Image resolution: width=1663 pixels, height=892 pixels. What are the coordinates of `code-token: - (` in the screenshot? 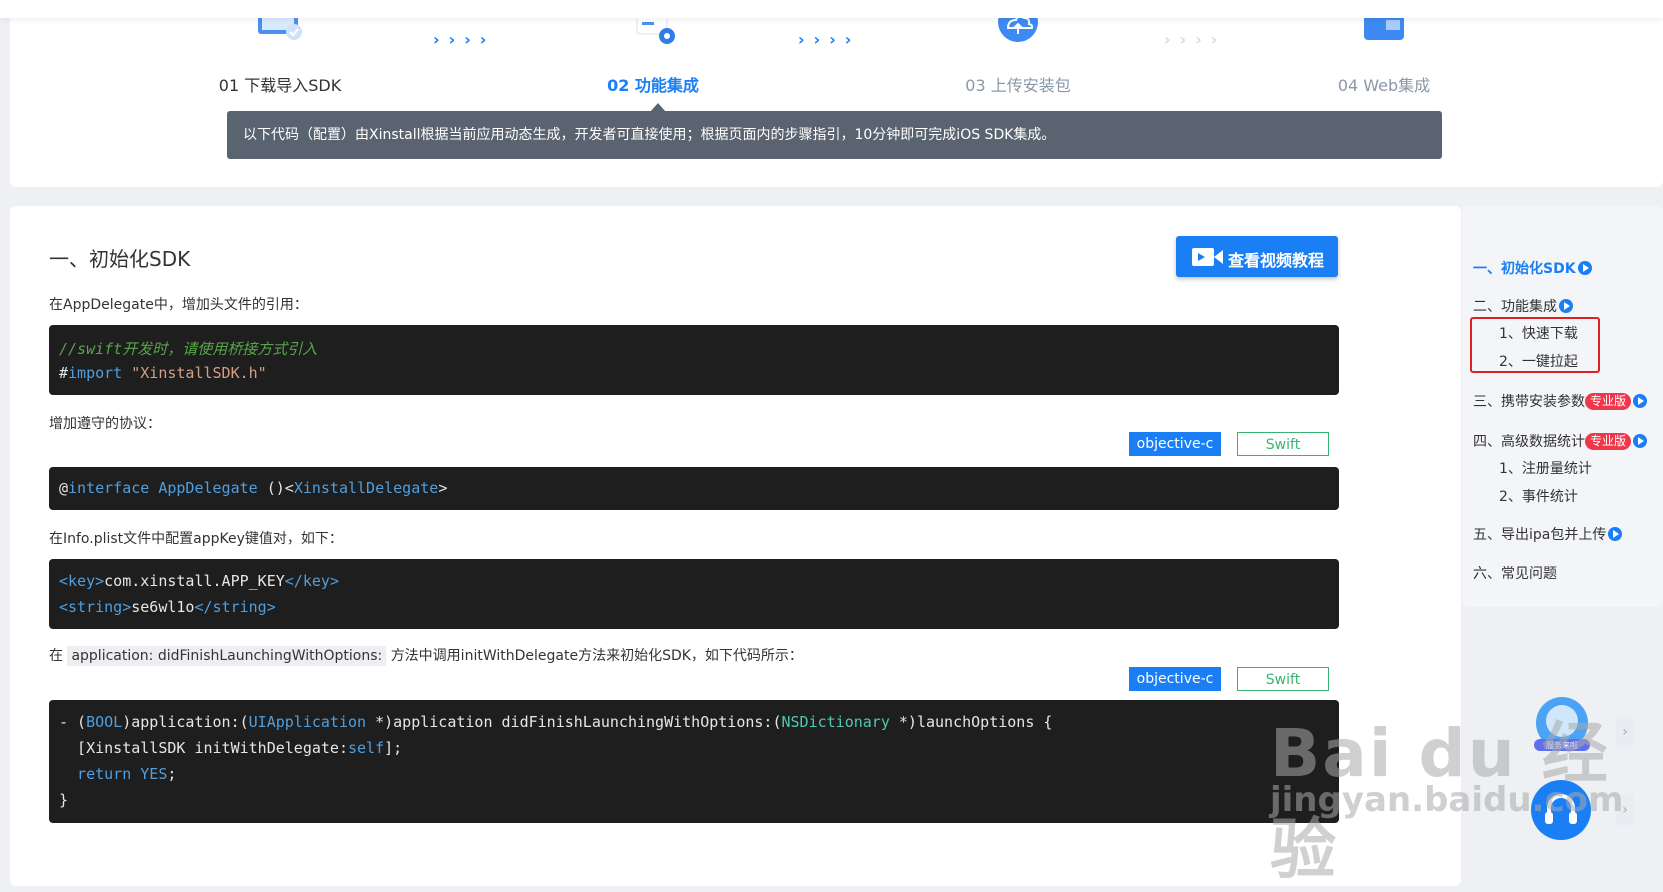 It's located at (73, 722).